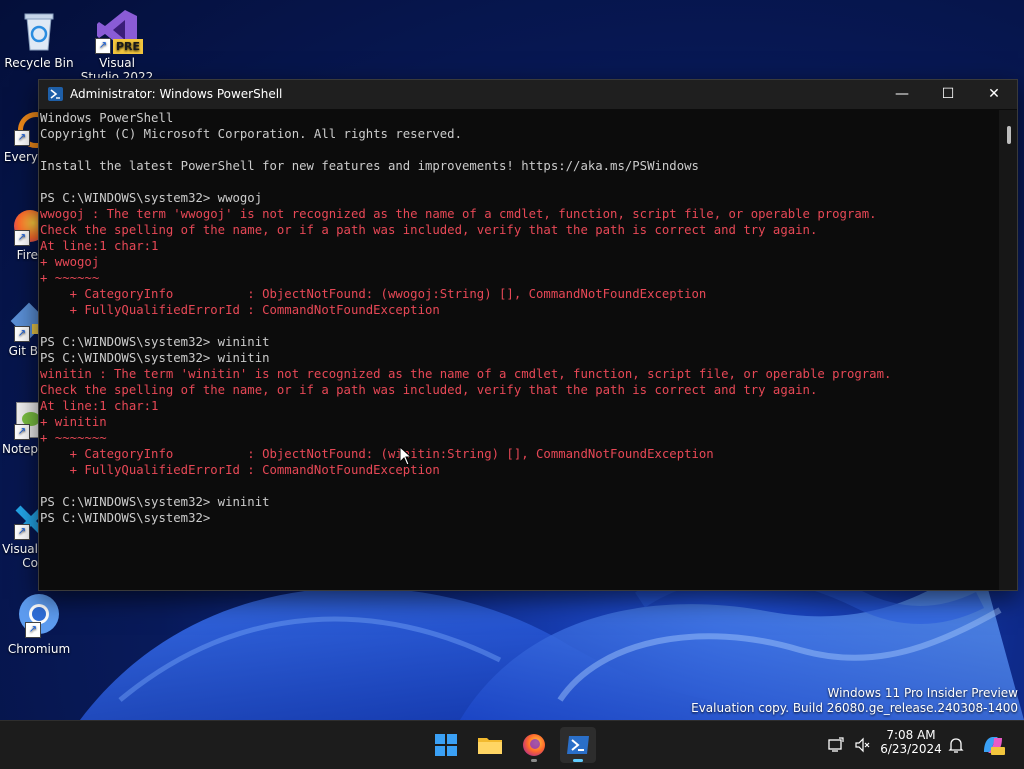  I want to click on active-indicator, so click(578, 760).